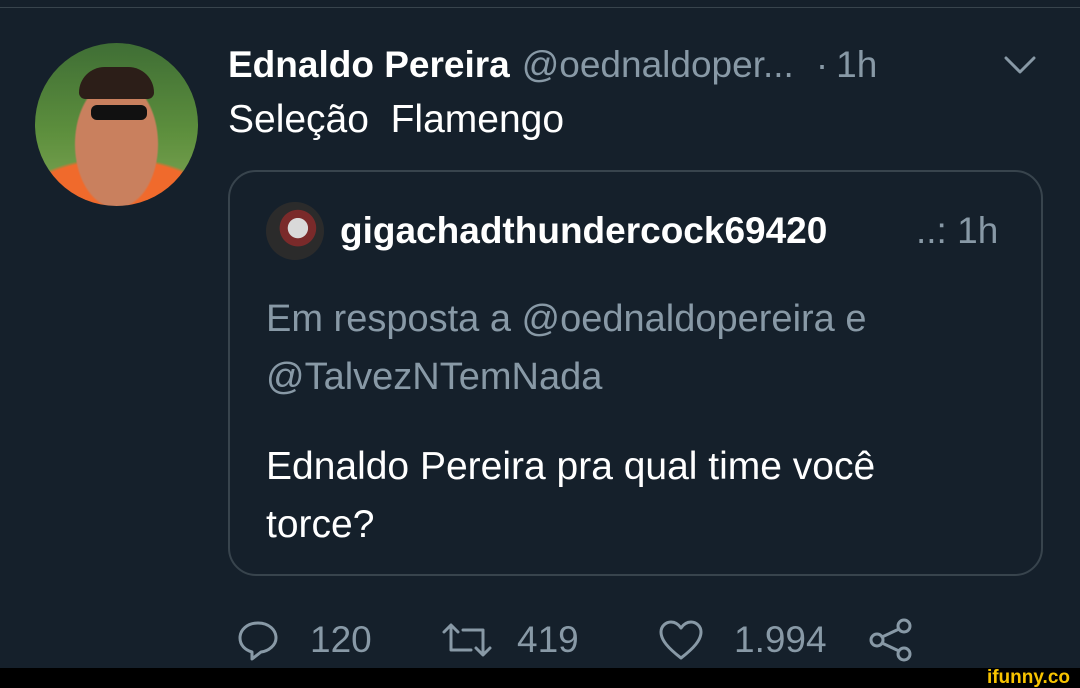  What do you see at coordinates (540, 678) in the screenshot?
I see `watermark-bar: ifunny.co` at bounding box center [540, 678].